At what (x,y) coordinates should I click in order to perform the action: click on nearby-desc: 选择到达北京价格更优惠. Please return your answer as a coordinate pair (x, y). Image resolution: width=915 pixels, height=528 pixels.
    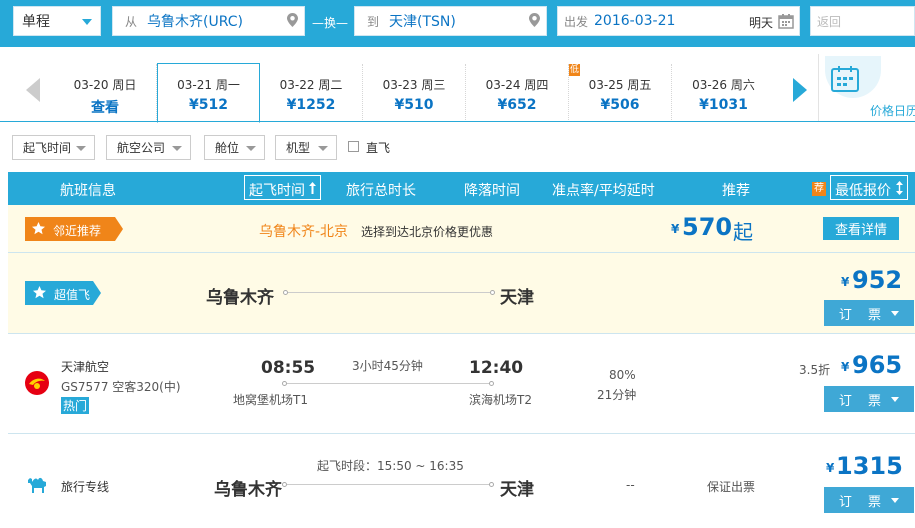
    Looking at the image, I should click on (427, 232).